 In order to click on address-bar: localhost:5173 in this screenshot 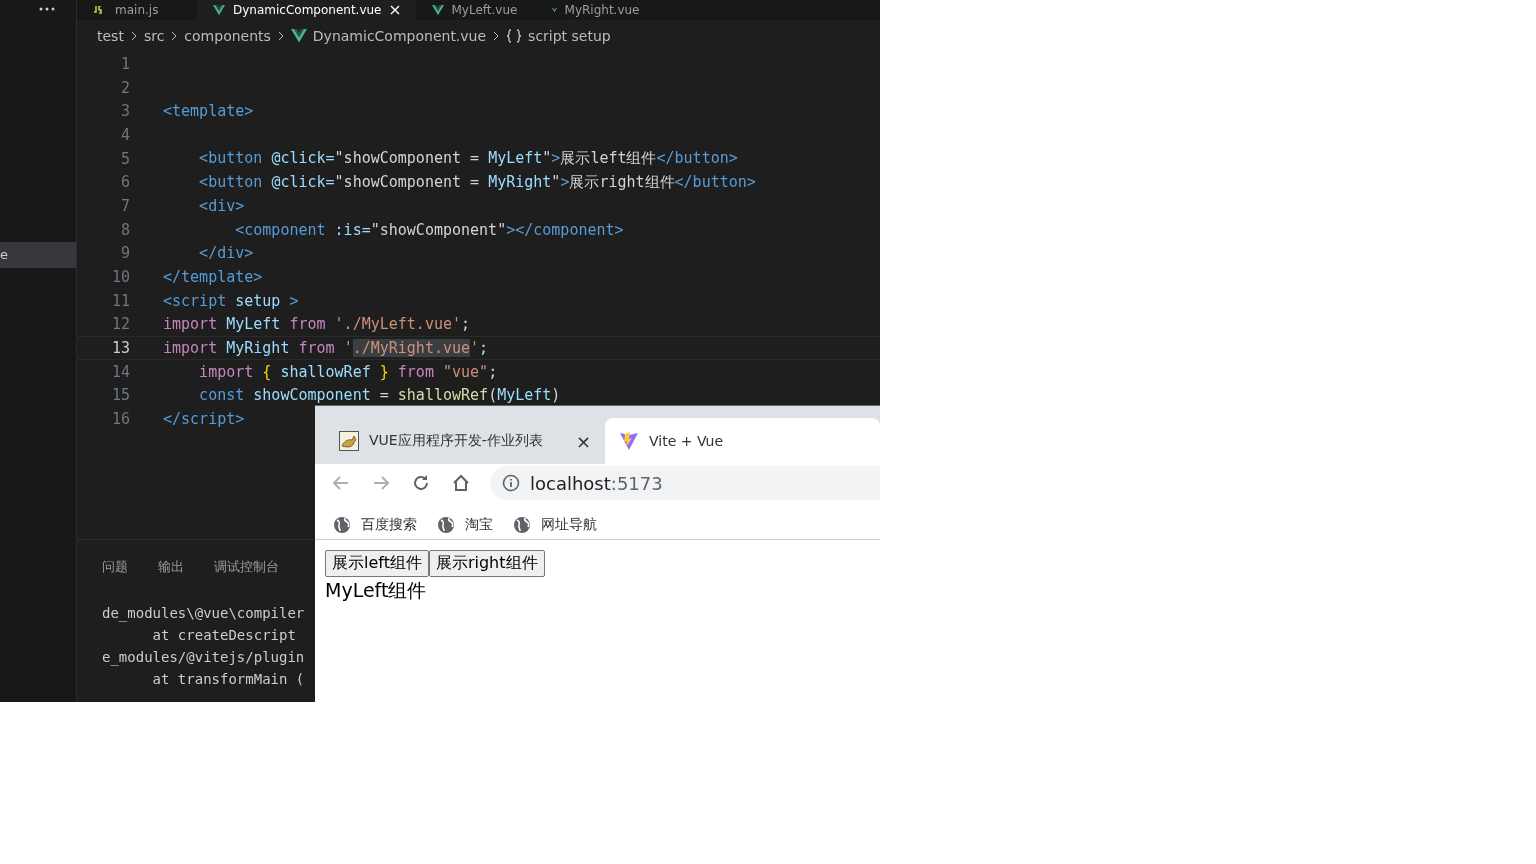, I will do `click(685, 483)`.